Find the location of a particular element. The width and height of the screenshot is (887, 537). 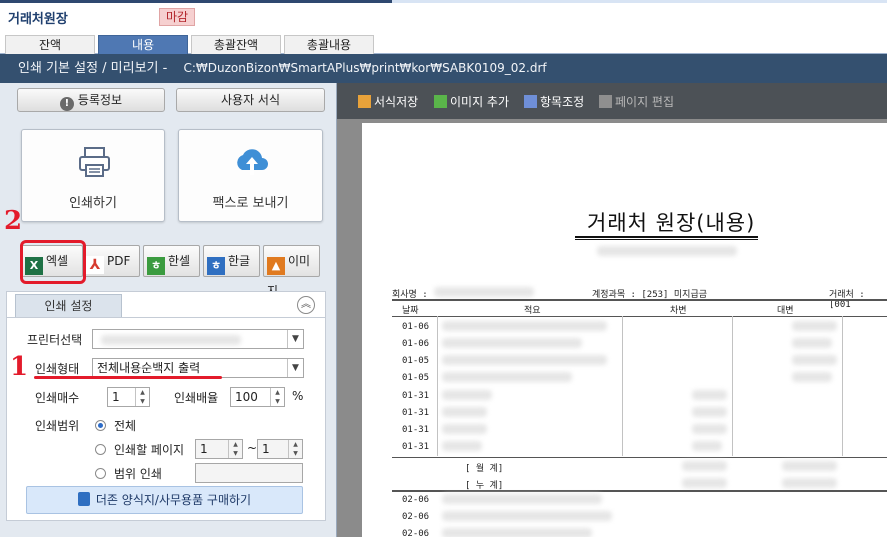

print-settings-tab: 인쇄 설정 is located at coordinates (68, 306).